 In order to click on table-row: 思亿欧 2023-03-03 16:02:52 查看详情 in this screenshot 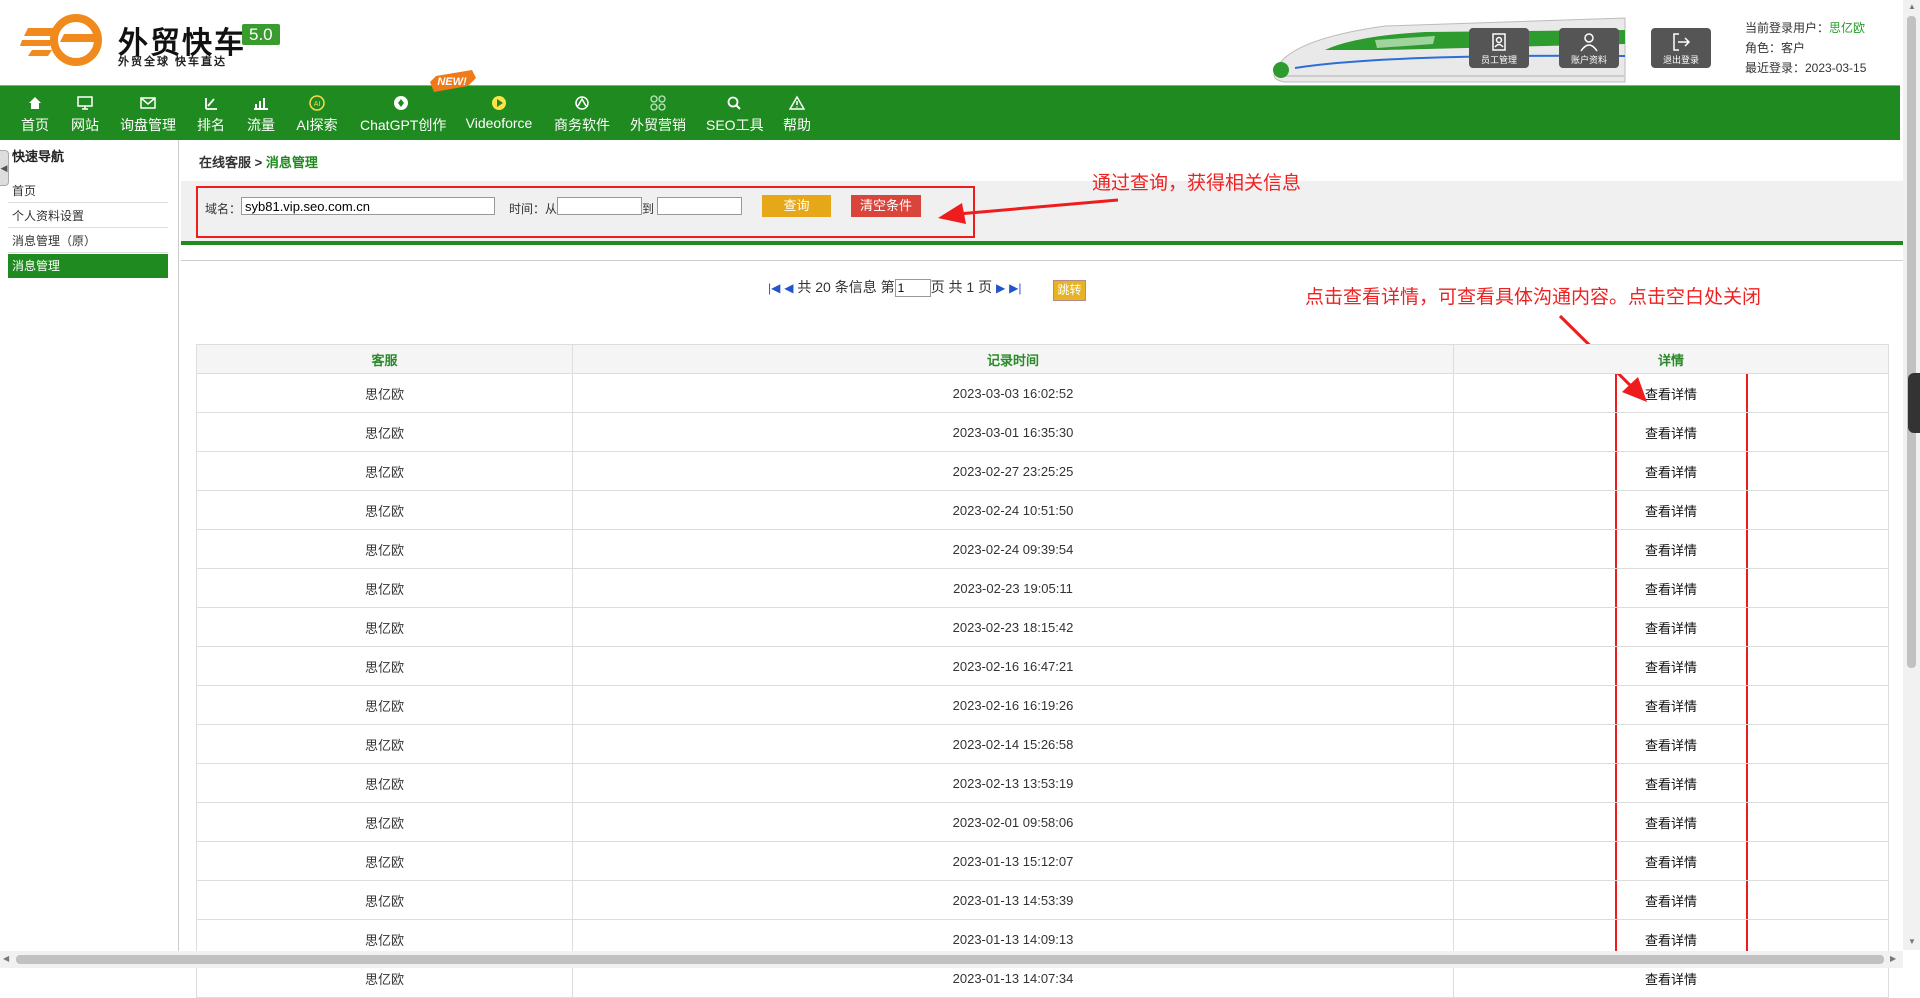, I will do `click(1042, 393)`.